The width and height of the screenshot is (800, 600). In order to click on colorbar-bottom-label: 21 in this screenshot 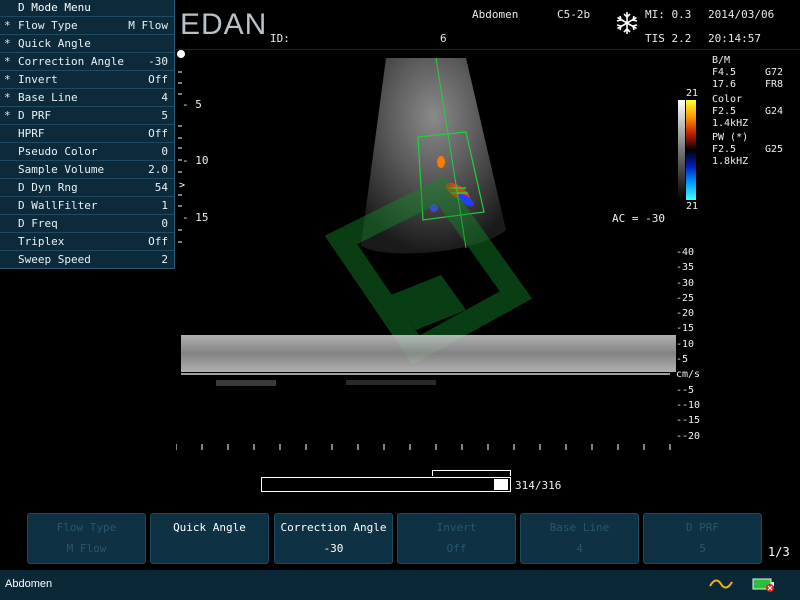, I will do `click(692, 206)`.